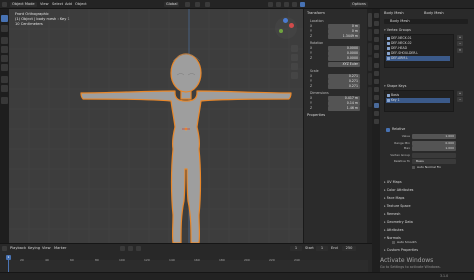 Image resolution: width=474 pixels, height=280 pixels. Describe the element at coordinates (418, 53) in the screenshot. I see `list-item: DEF-SHOULDER.L` at that location.